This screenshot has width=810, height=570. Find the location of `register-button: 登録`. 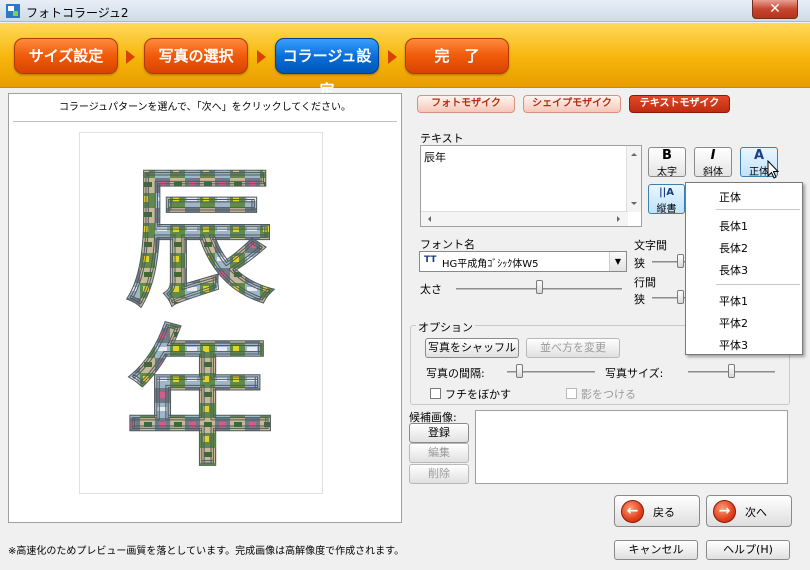

register-button: 登録 is located at coordinates (439, 433).